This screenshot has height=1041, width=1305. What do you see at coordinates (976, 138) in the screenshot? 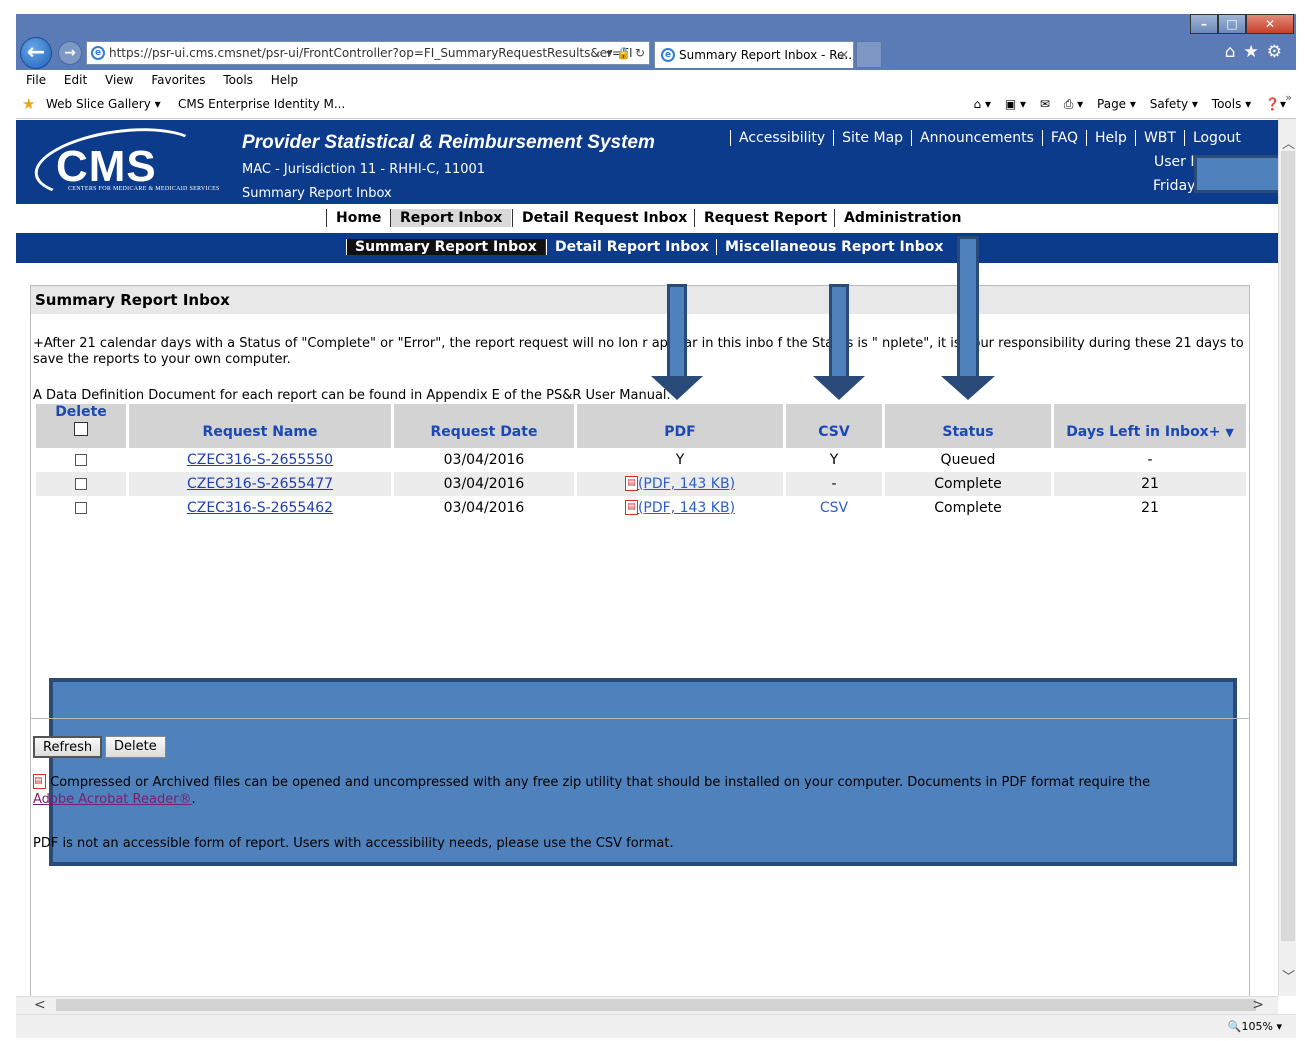
I see `link-announcements: Announcements` at bounding box center [976, 138].